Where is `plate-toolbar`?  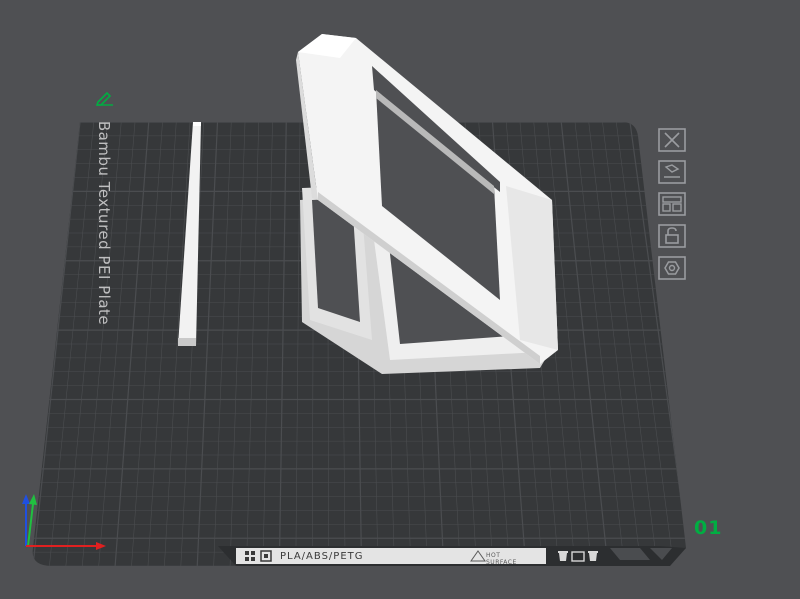
plate-toolbar is located at coordinates (672, 204).